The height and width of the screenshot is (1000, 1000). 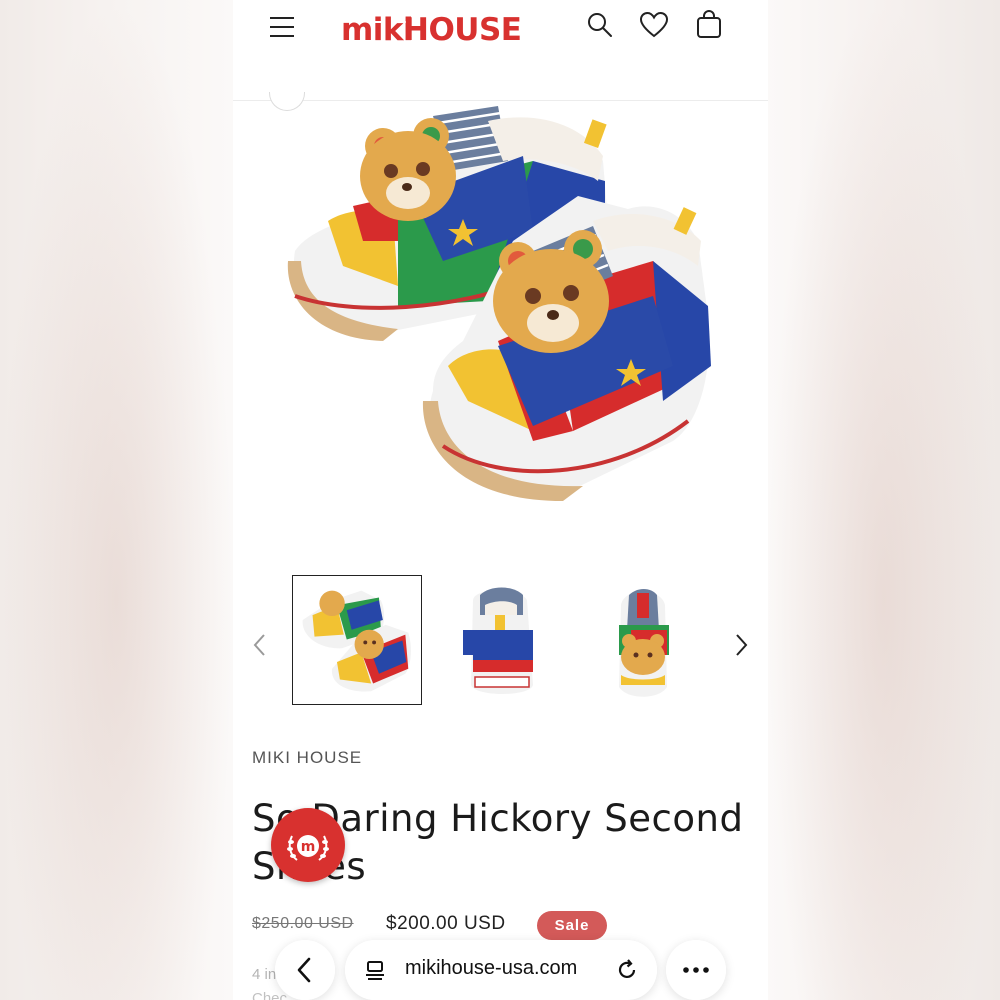 I want to click on cart-icon, so click(x=709, y=25).